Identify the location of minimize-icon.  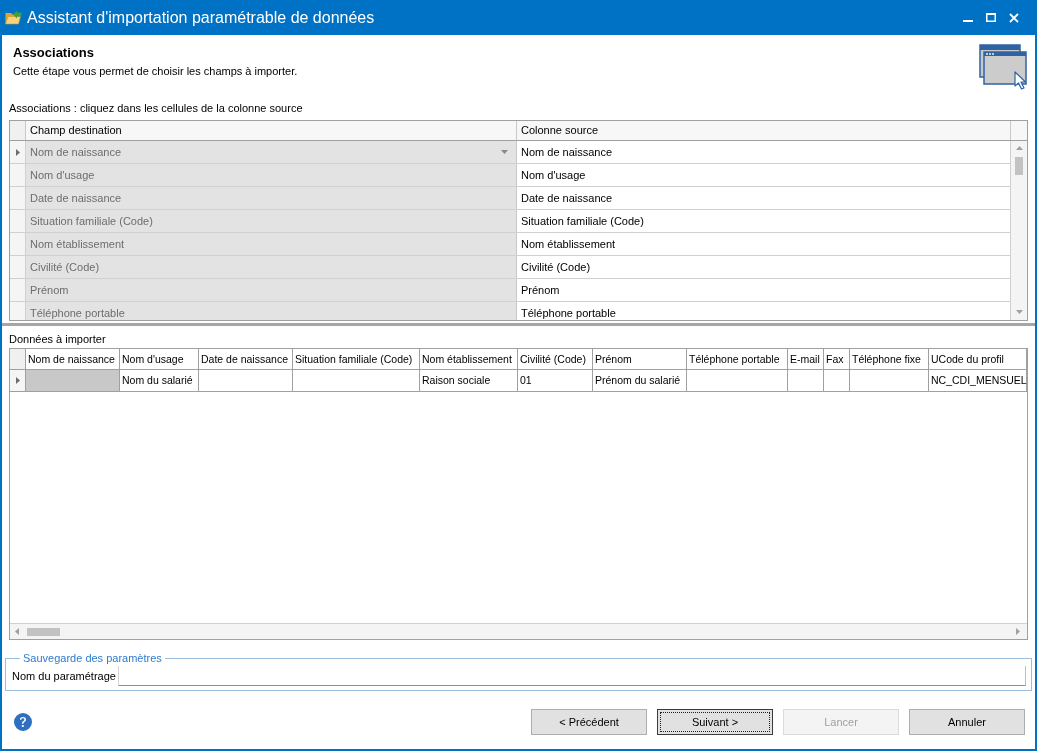
(968, 20).